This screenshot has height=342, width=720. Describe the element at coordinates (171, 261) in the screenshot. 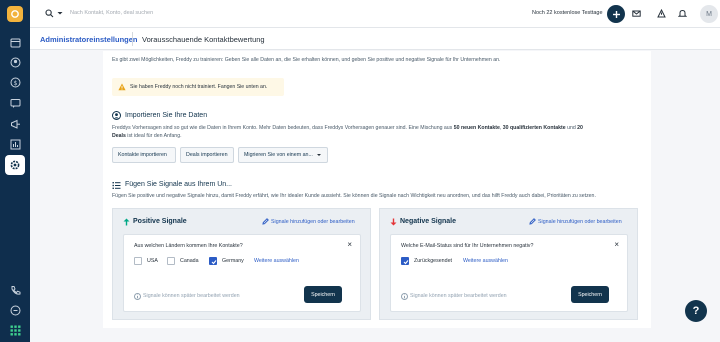

I see `checkbox-canada` at that location.